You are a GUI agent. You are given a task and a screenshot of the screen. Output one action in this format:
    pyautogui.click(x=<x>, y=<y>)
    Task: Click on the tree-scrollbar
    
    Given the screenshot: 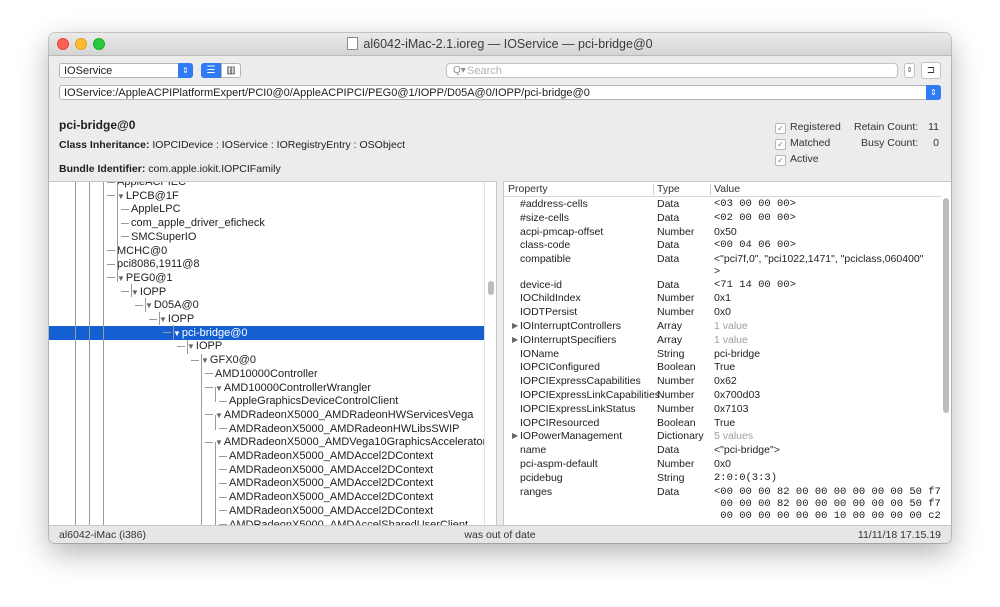 What is the action you would take?
    pyautogui.click(x=490, y=354)
    